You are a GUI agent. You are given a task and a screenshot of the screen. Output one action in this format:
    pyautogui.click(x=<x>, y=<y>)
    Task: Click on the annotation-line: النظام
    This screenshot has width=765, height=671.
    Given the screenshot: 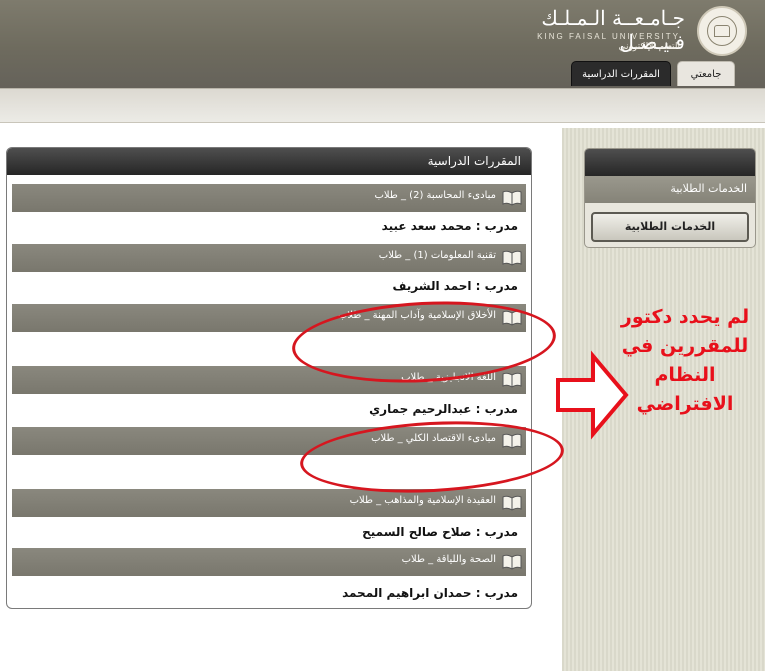 What is the action you would take?
    pyautogui.click(x=685, y=375)
    